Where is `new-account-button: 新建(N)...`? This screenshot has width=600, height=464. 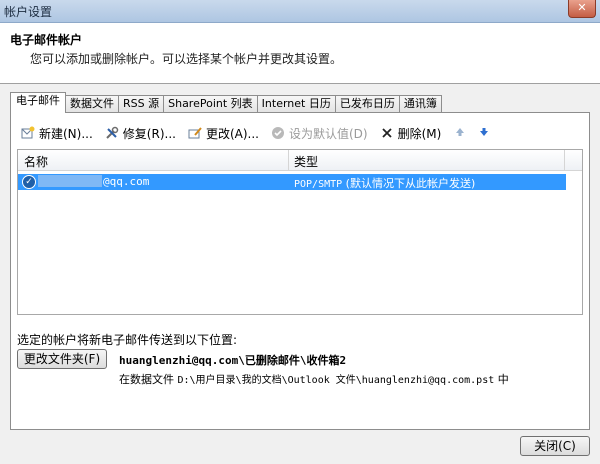 new-account-button: 新建(N)... is located at coordinates (57, 133).